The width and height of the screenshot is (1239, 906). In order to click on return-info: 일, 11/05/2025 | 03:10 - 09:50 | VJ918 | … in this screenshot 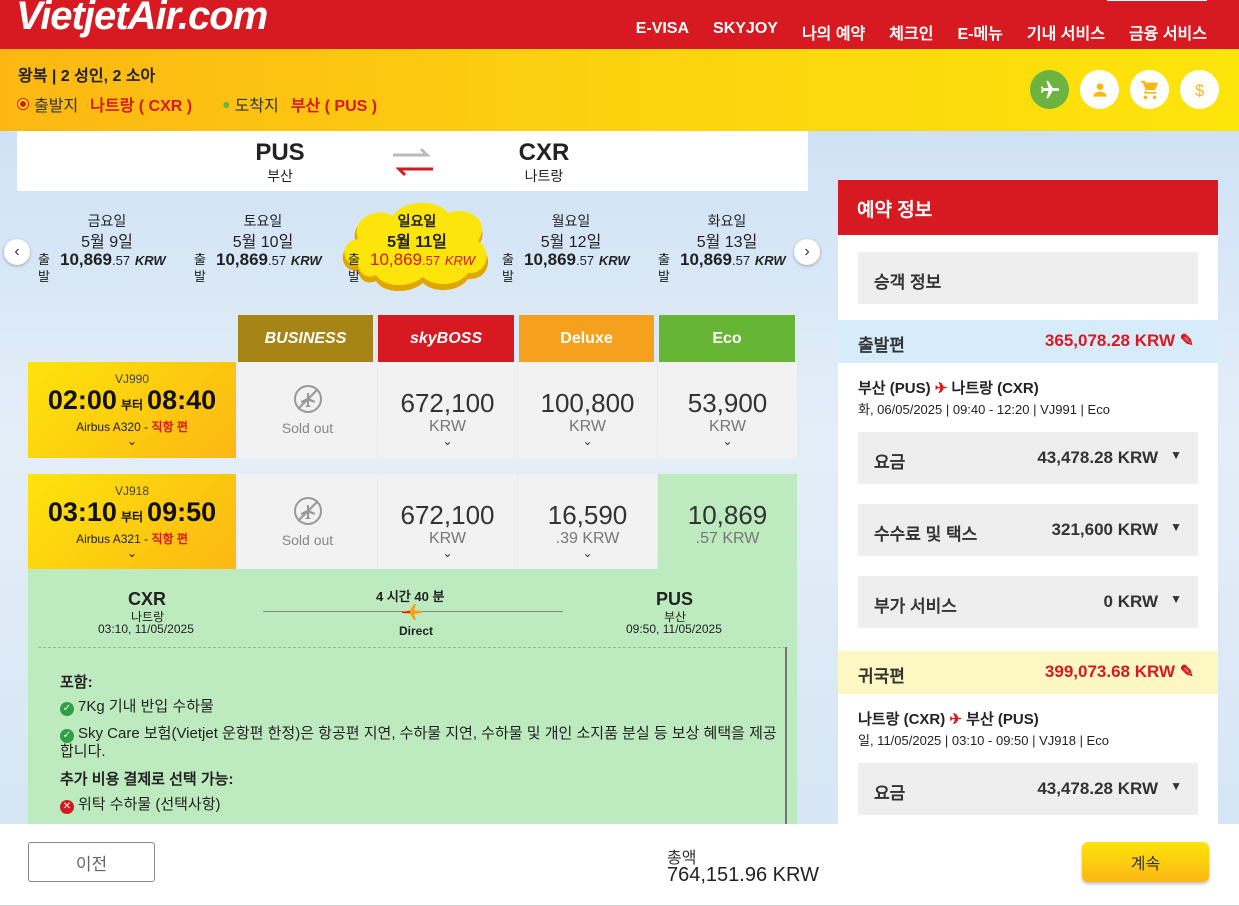, I will do `click(983, 740)`.